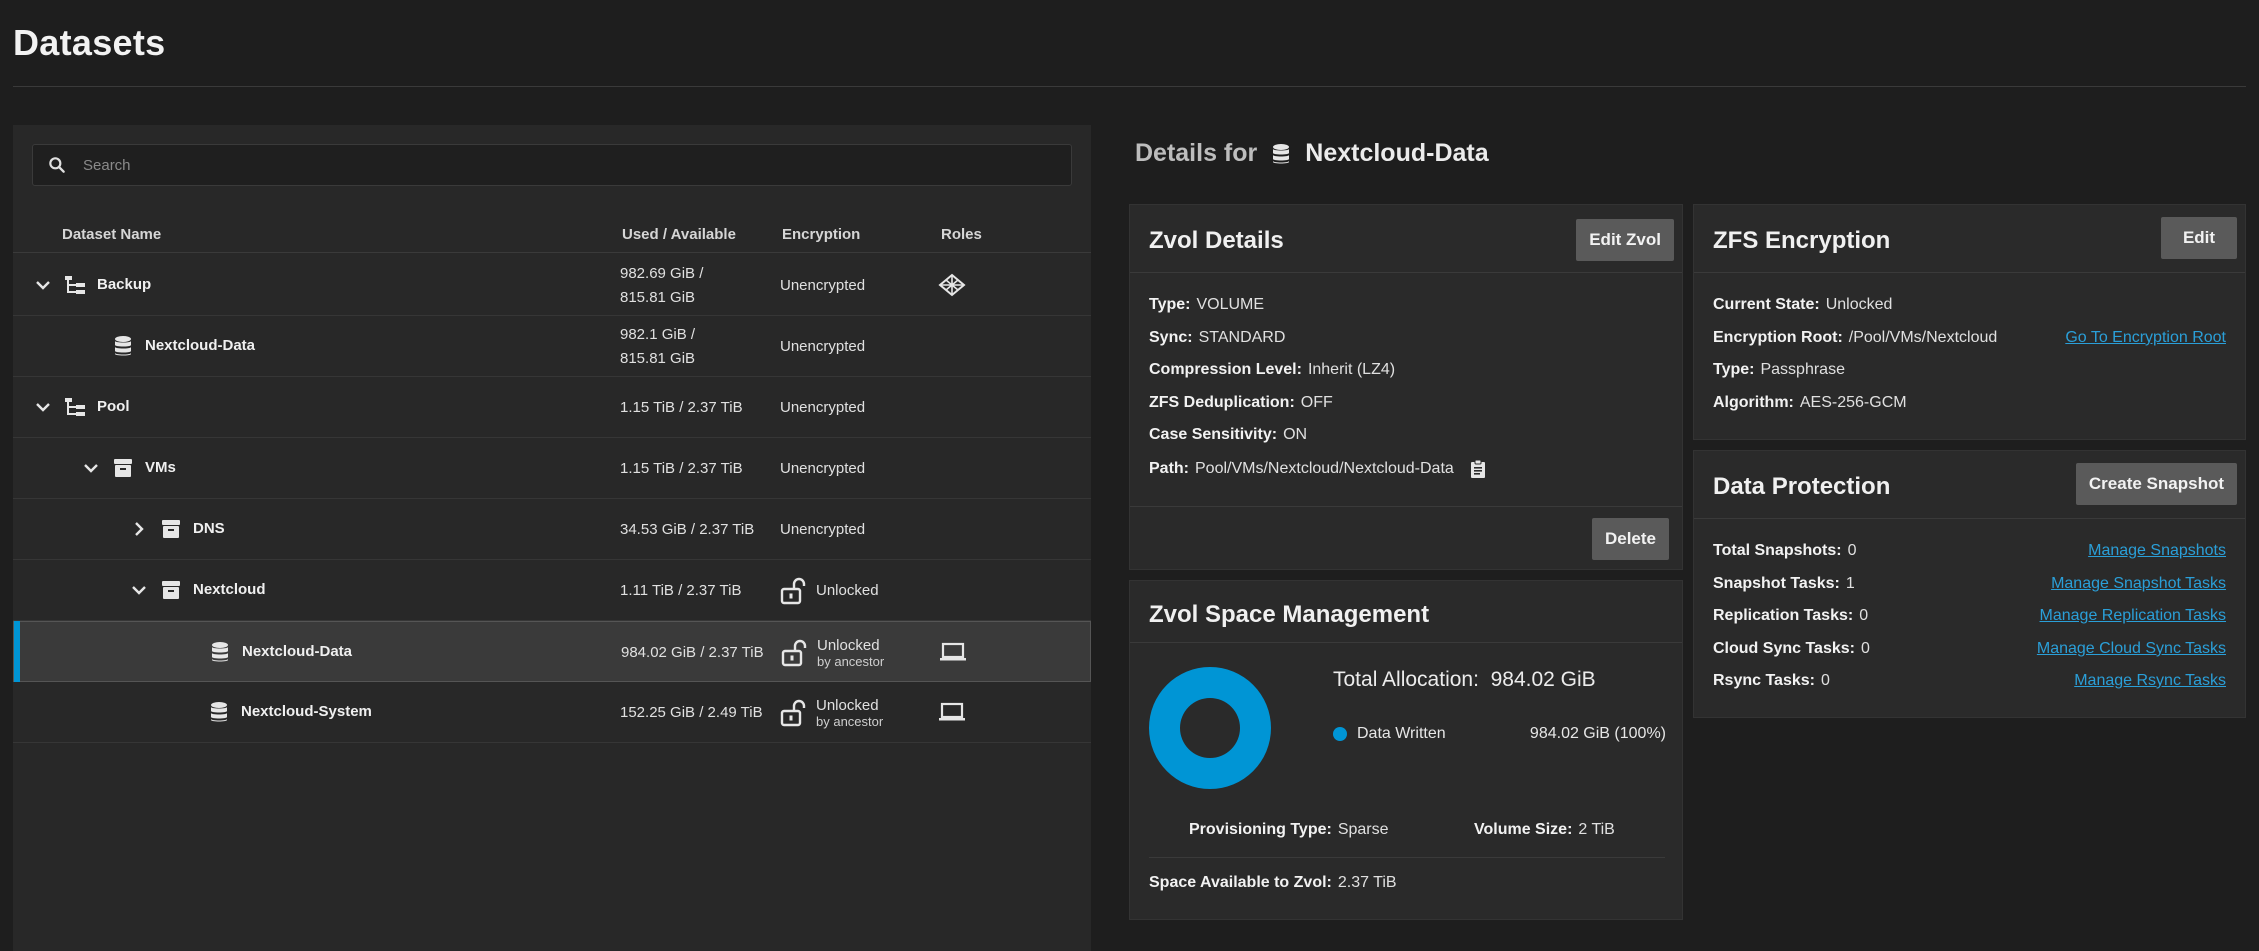 This screenshot has width=2259, height=951. What do you see at coordinates (2157, 551) in the screenshot?
I see `manage-snapshots-link: Manage Snapshots` at bounding box center [2157, 551].